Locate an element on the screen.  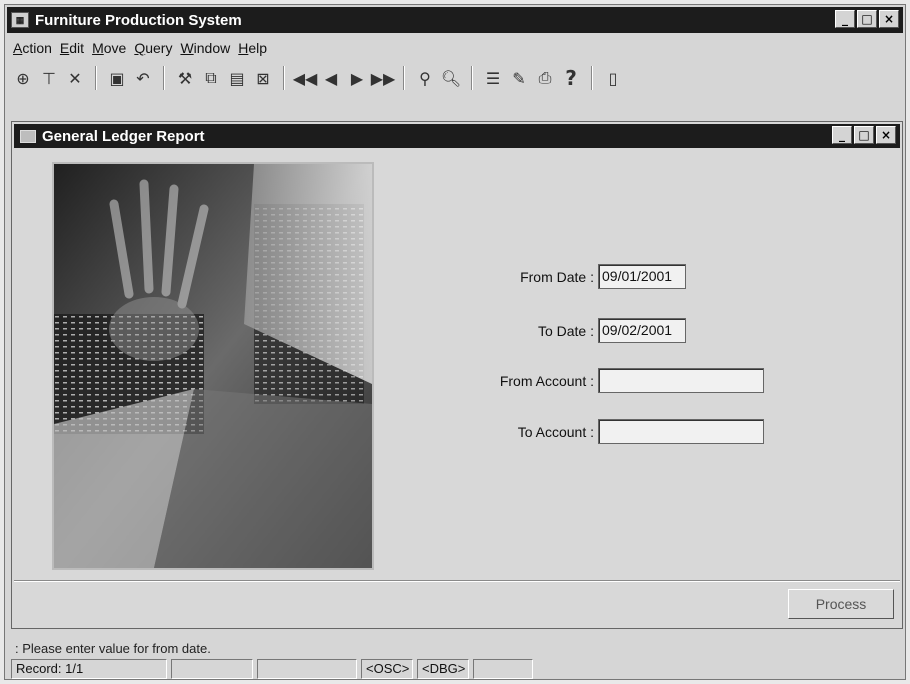
process-button: Process is located at coordinates (841, 604).